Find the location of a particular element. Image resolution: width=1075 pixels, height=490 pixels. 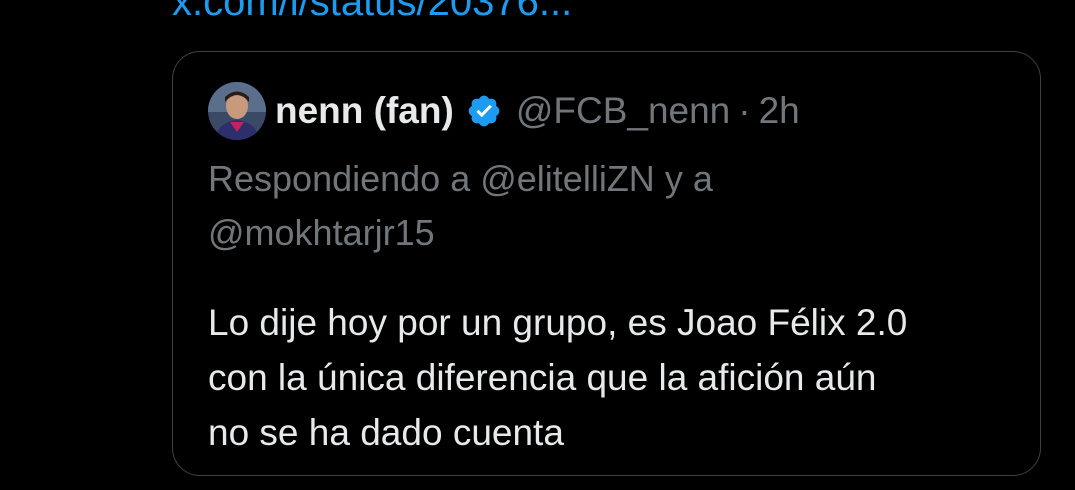

author-line: nenn (fan) @FCB_nenn · 2h is located at coordinates (537, 111).